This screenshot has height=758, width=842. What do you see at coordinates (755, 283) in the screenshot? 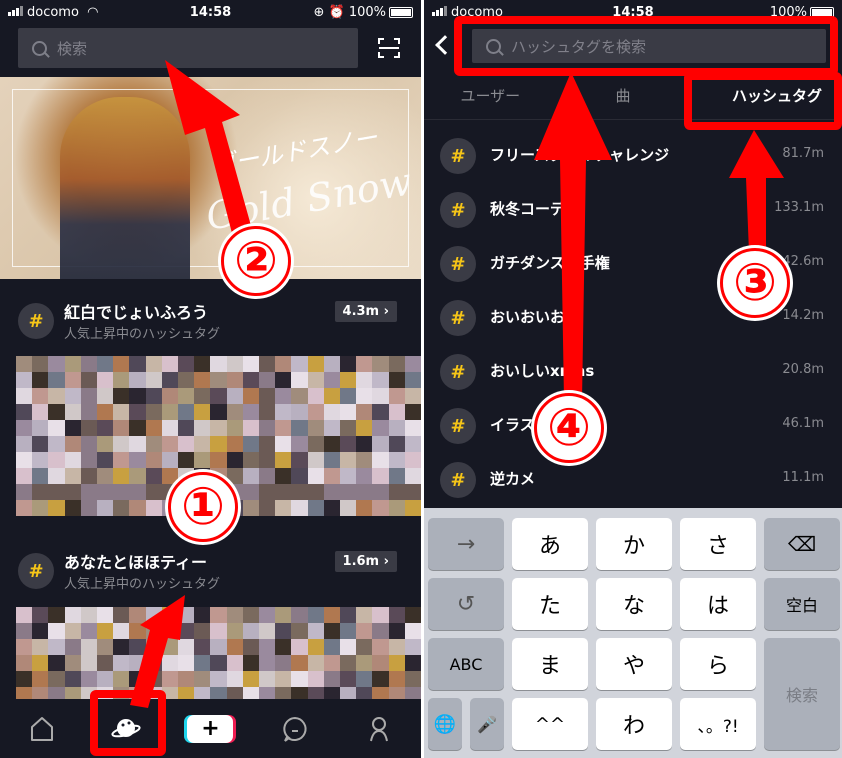
I see `annotation-number-3: ③` at bounding box center [755, 283].